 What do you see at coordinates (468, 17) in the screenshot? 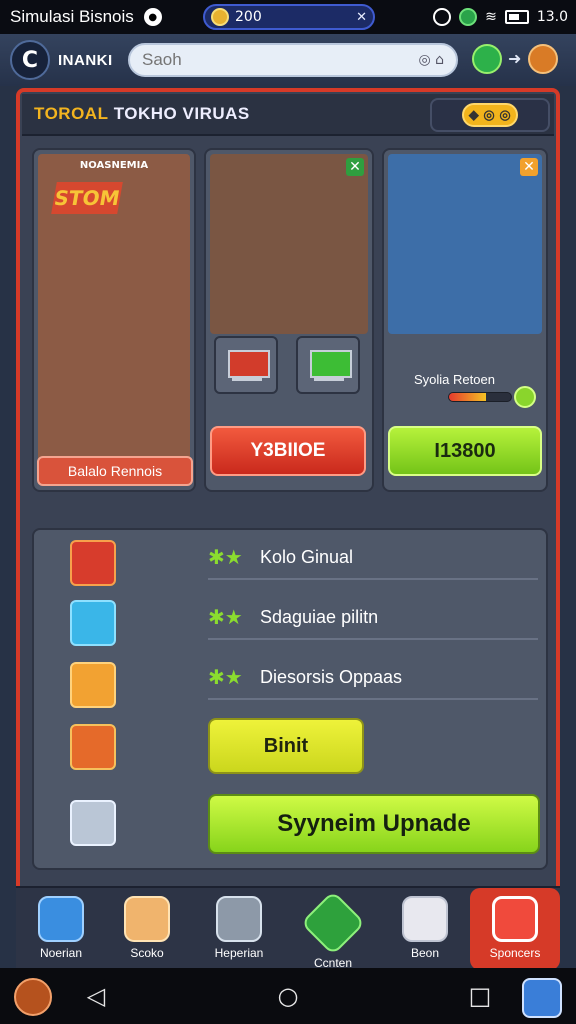
I see `browser-icon` at bounding box center [468, 17].